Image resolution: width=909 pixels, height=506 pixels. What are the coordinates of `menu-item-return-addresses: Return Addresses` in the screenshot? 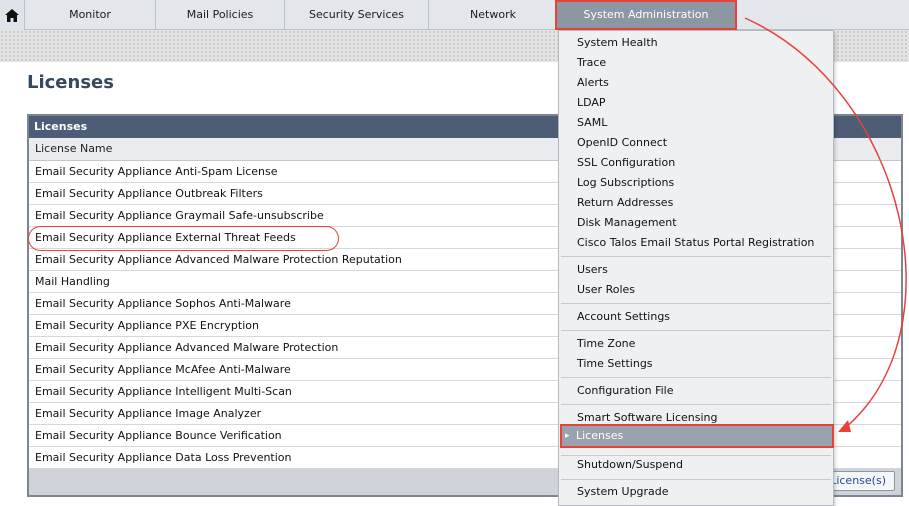 It's located at (625, 203).